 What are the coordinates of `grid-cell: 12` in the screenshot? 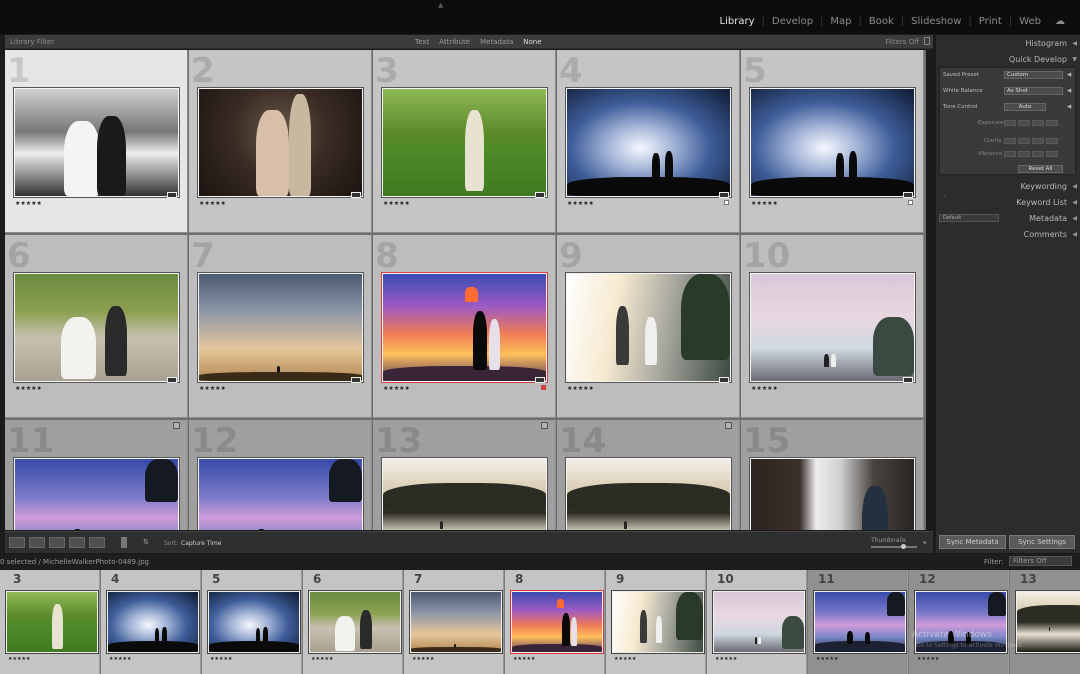 It's located at (280, 475).